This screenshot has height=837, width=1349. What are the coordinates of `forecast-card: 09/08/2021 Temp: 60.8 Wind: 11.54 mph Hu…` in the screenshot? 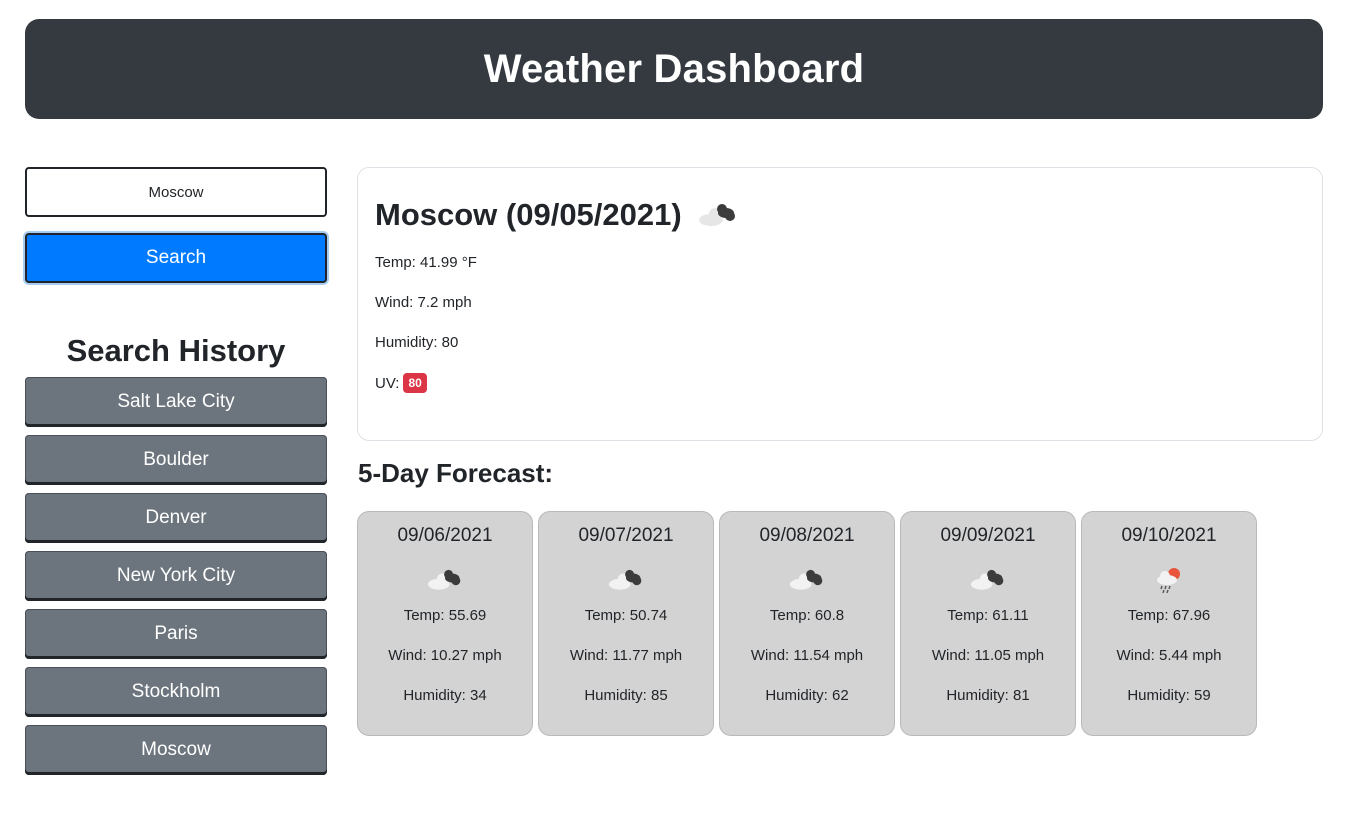 It's located at (807, 623).